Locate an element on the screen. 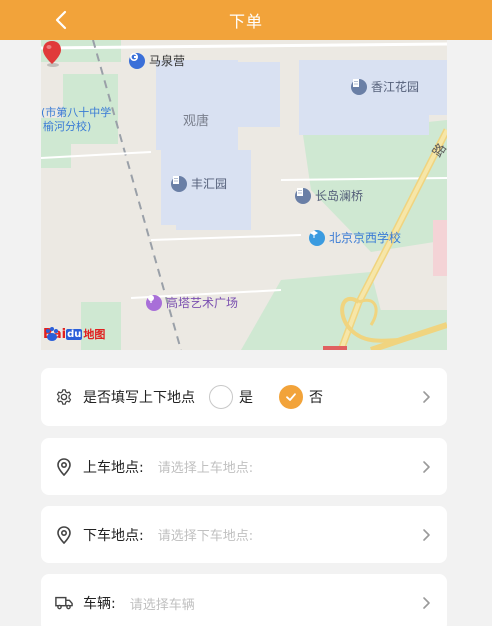 The height and width of the screenshot is (626, 492). dropoff-location-row: 下车地点: 请选择下车地点: is located at coordinates (244, 534).